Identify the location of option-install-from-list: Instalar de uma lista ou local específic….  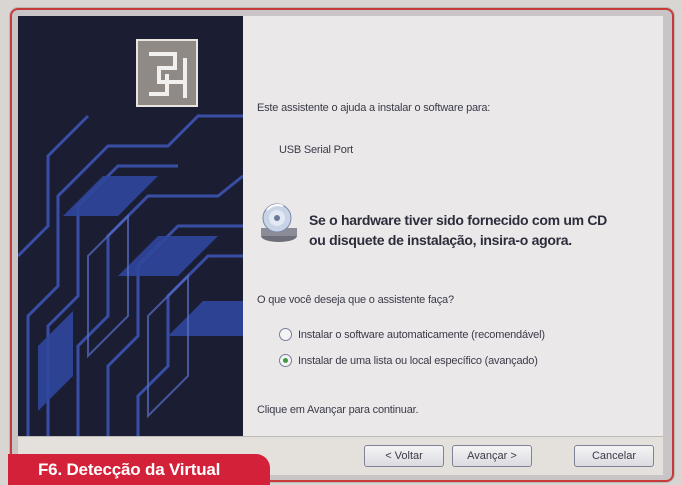
(408, 360).